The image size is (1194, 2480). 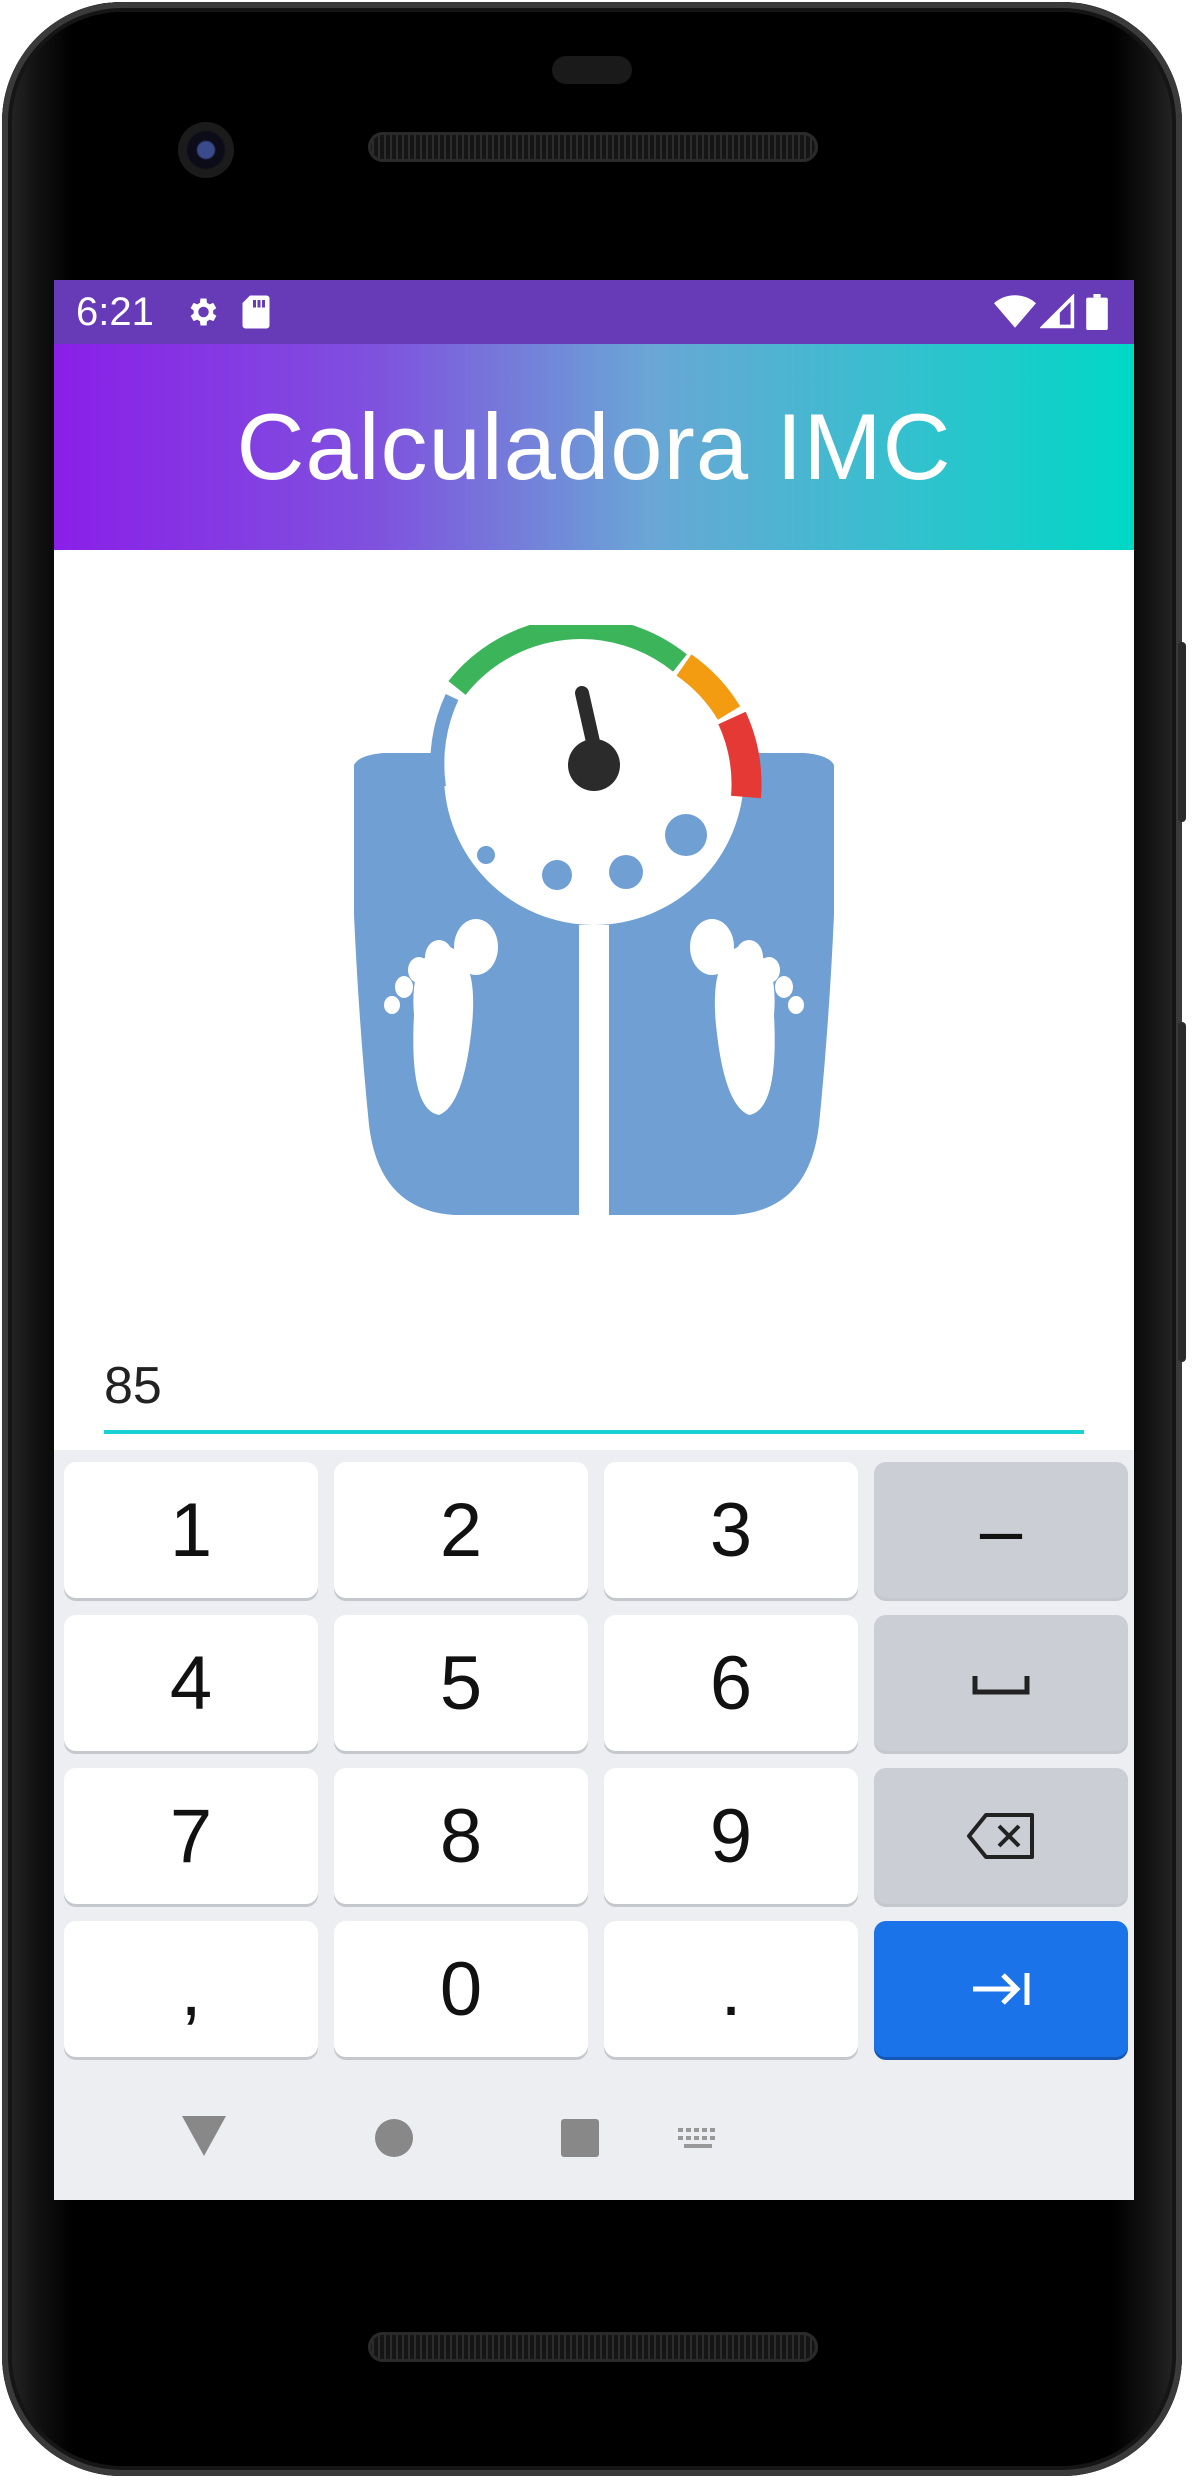 What do you see at coordinates (206, 150) in the screenshot?
I see `front-camera` at bounding box center [206, 150].